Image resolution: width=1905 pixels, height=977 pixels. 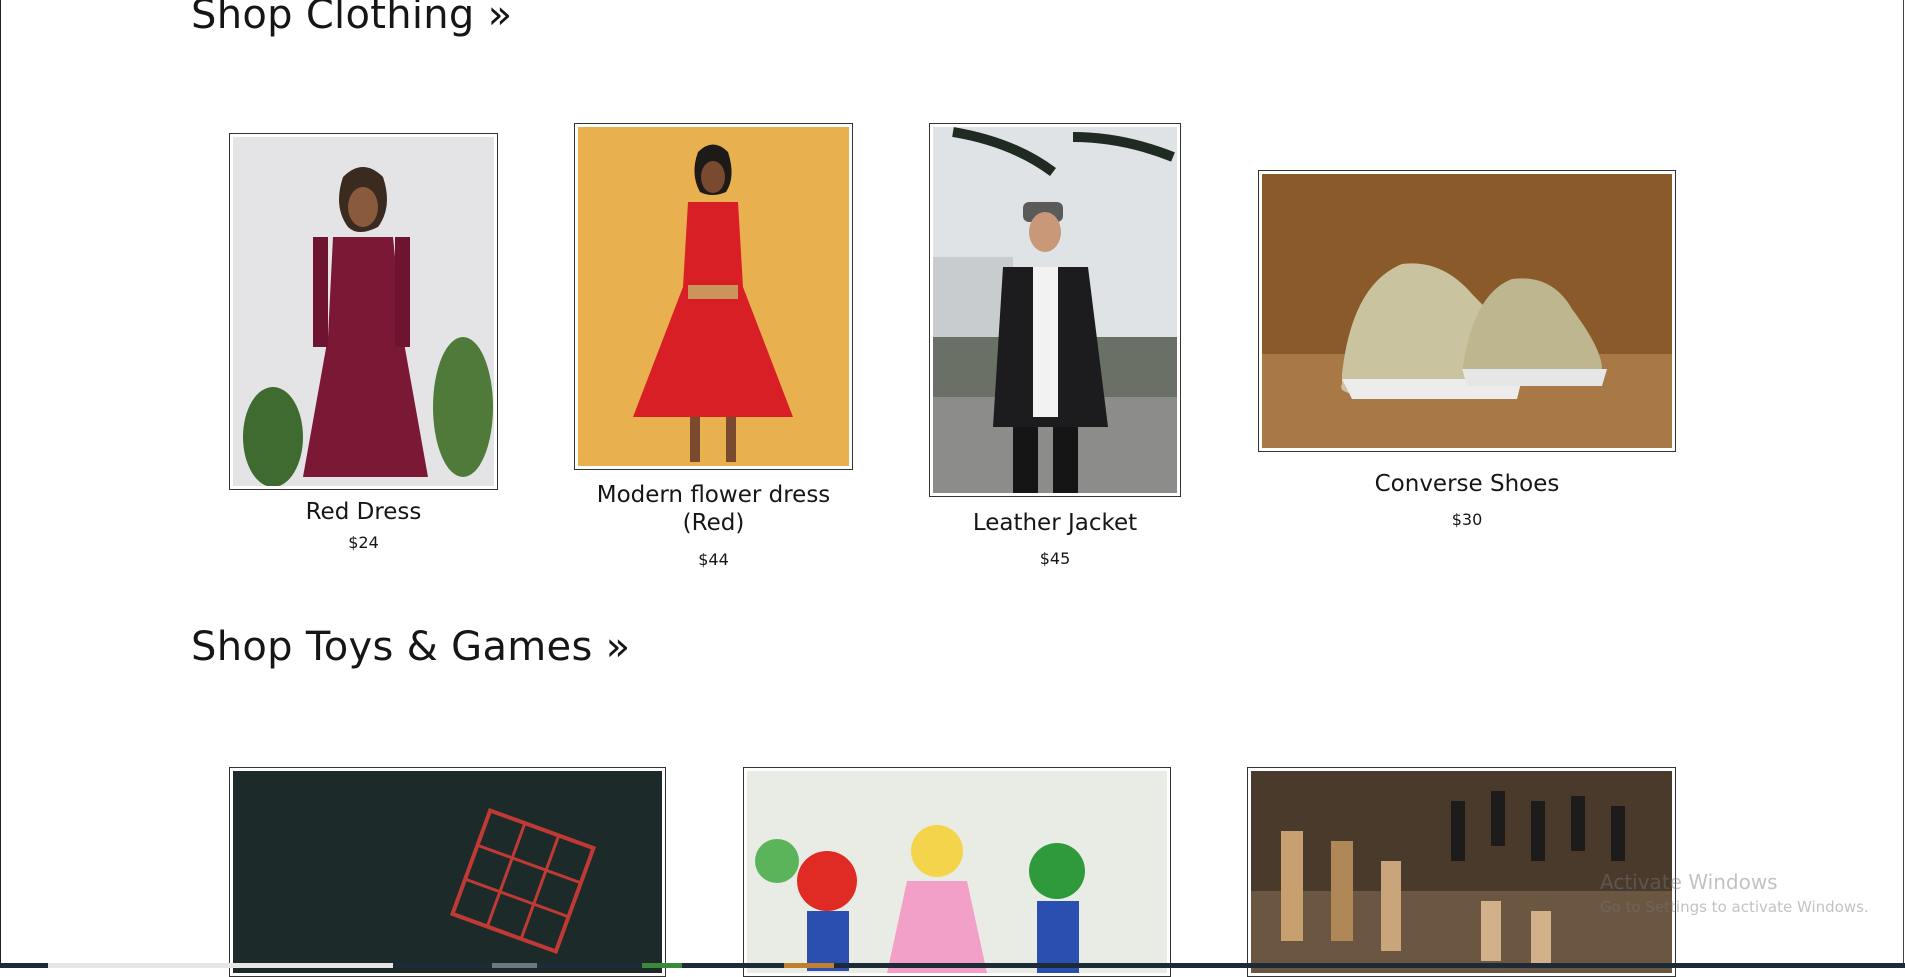 What do you see at coordinates (713, 559) in the screenshot?
I see `product-price: $44` at bounding box center [713, 559].